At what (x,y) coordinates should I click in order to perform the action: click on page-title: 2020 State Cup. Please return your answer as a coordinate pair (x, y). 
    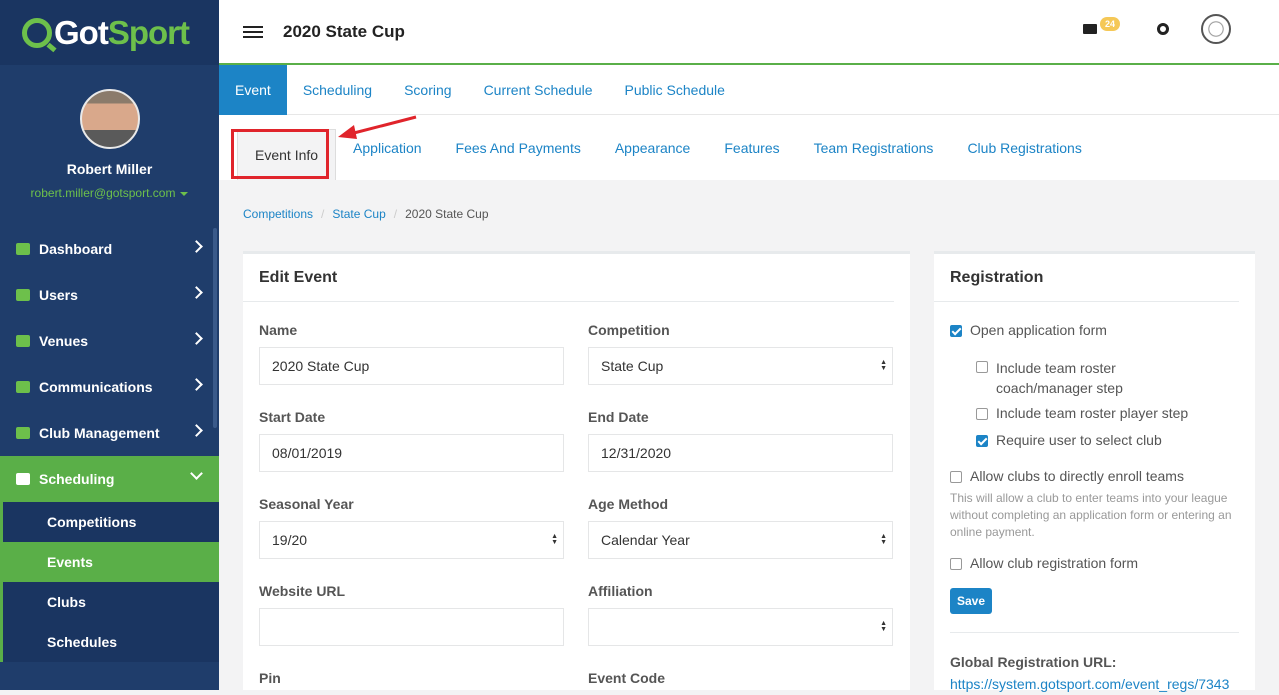
    Looking at the image, I should click on (344, 31).